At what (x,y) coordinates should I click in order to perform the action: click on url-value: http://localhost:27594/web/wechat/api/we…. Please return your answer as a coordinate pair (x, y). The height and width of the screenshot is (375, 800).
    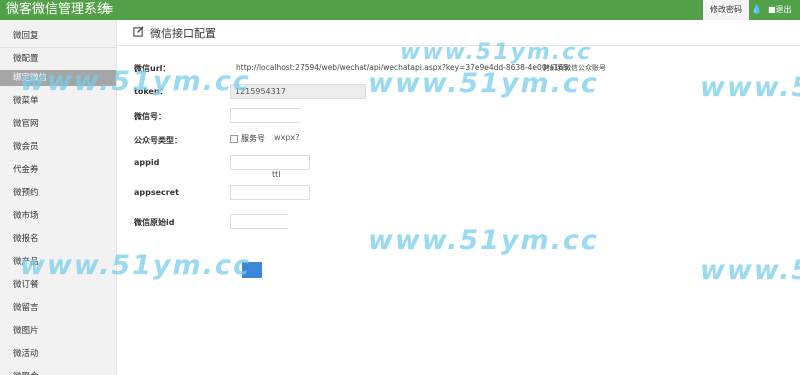
    Looking at the image, I should click on (402, 67).